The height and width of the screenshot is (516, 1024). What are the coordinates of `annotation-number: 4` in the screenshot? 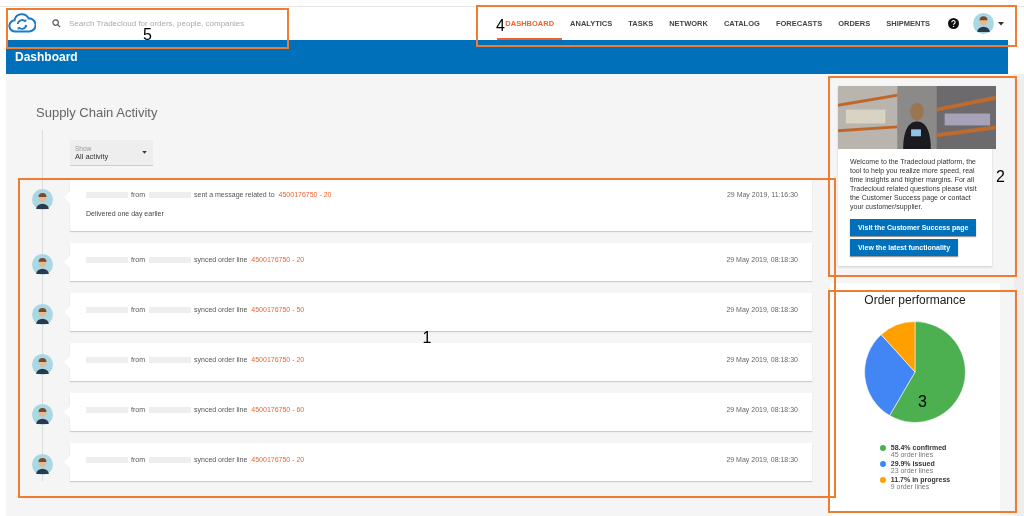 It's located at (500, 26).